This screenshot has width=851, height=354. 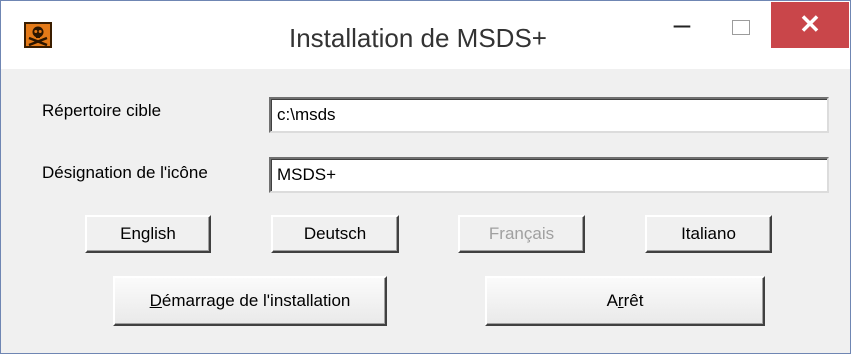 What do you see at coordinates (708, 234) in the screenshot?
I see `italiano-button: Italiano` at bounding box center [708, 234].